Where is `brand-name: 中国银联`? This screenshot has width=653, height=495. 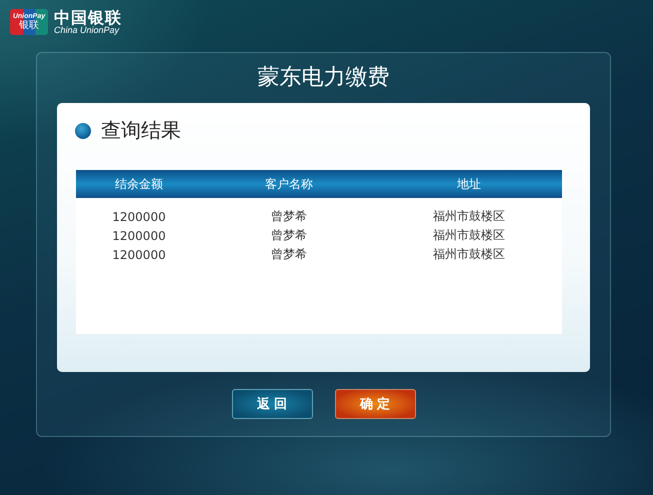 brand-name: 中国银联 is located at coordinates (88, 18).